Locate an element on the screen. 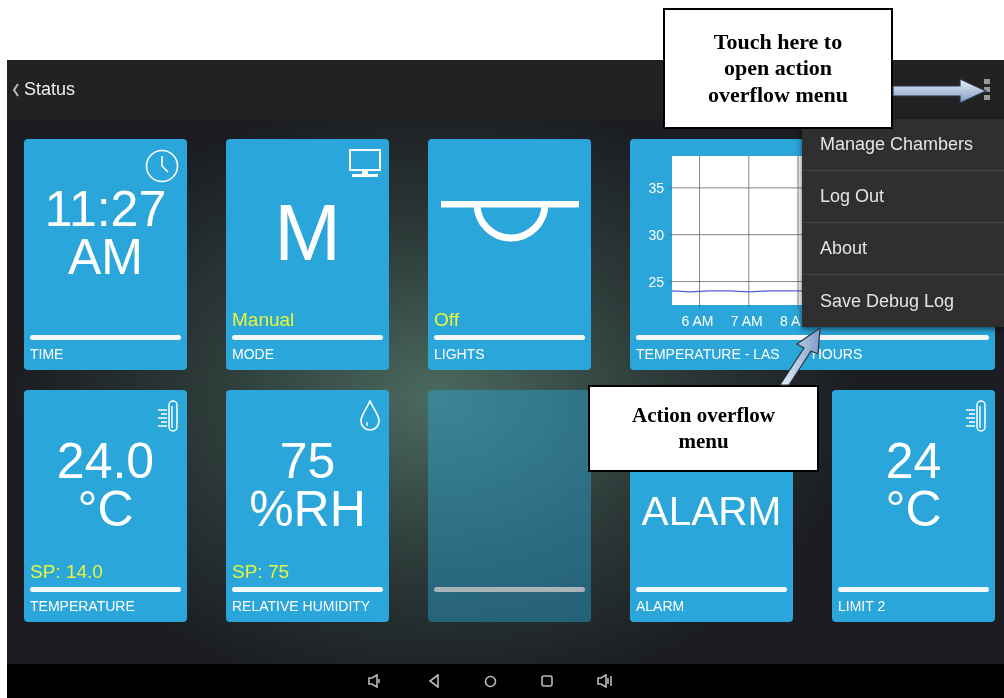 This screenshot has height=698, width=1004. setpoint-text: SP: 75 is located at coordinates (261, 572).